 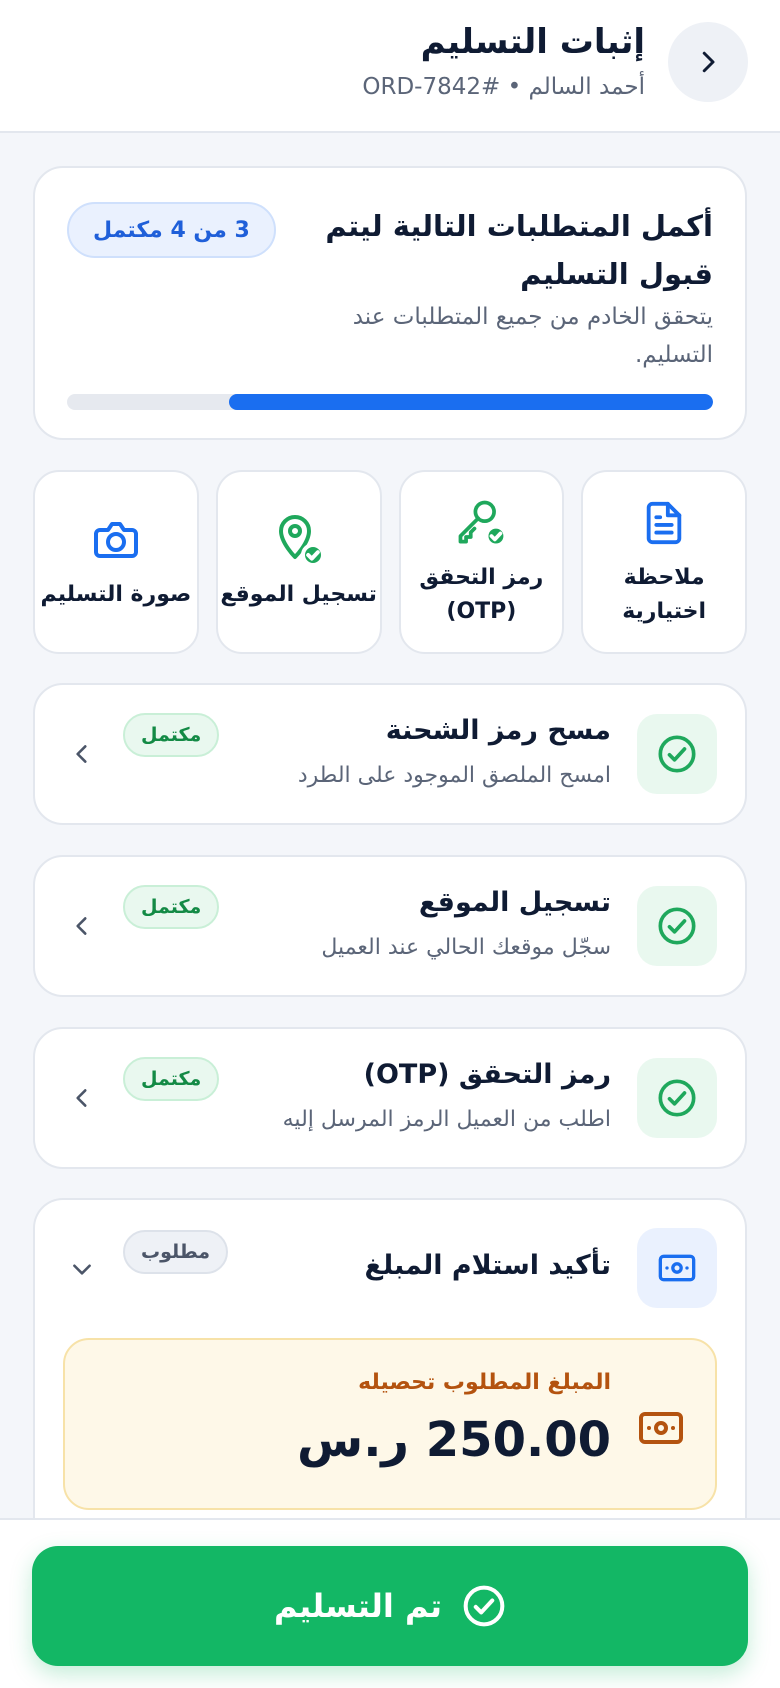 What do you see at coordinates (664, 523) in the screenshot?
I see `document-icon` at bounding box center [664, 523].